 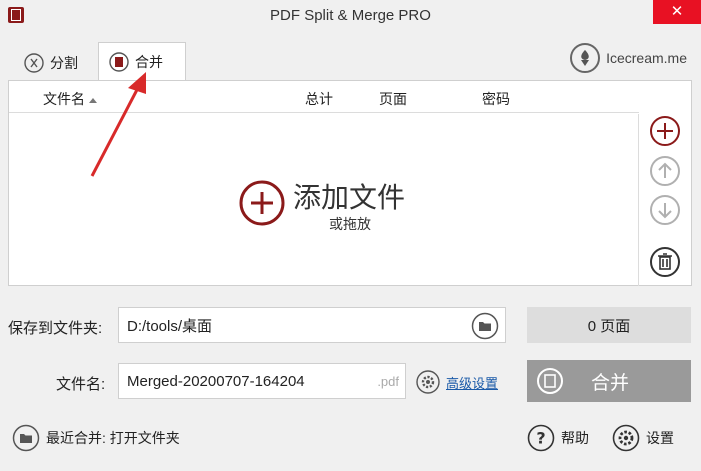 I want to click on merge-button-label: 合并, so click(x=609, y=383).